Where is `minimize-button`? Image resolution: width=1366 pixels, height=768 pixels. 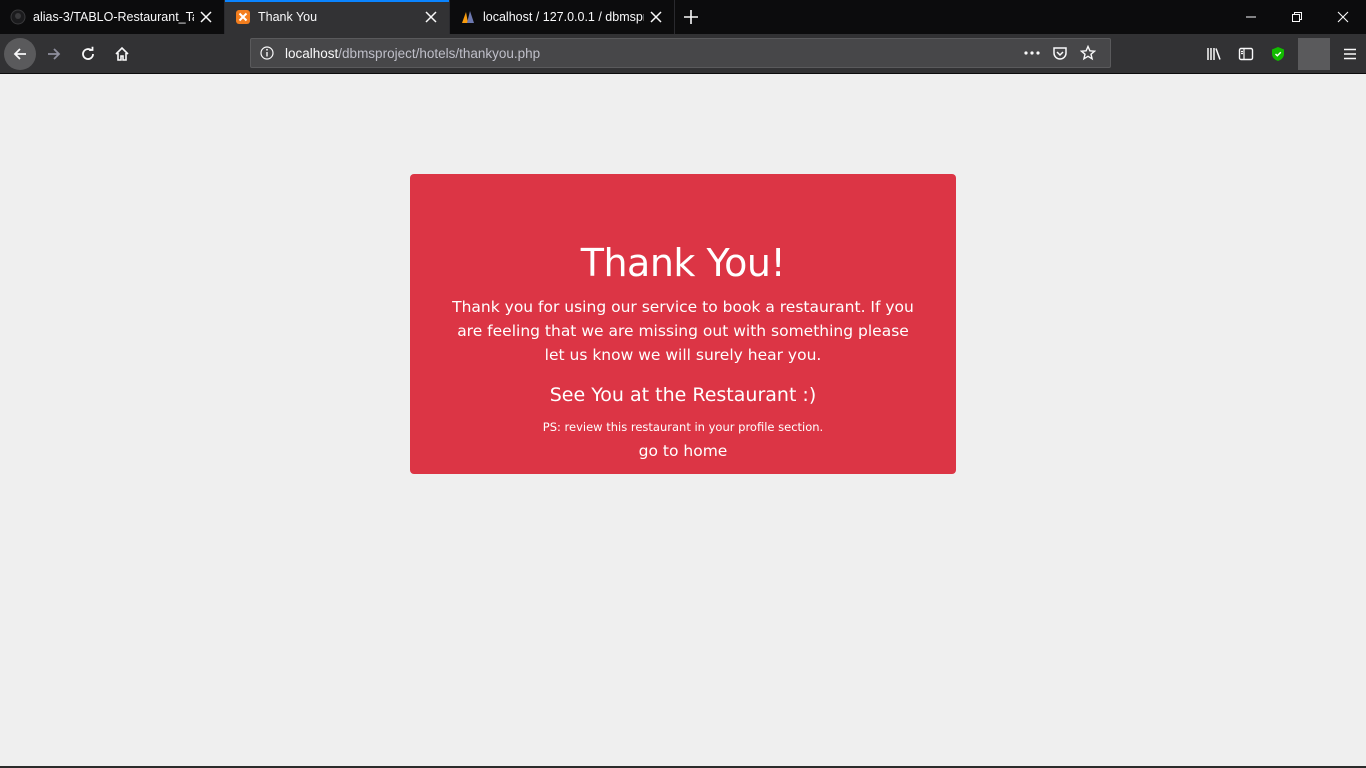 minimize-button is located at coordinates (1251, 17).